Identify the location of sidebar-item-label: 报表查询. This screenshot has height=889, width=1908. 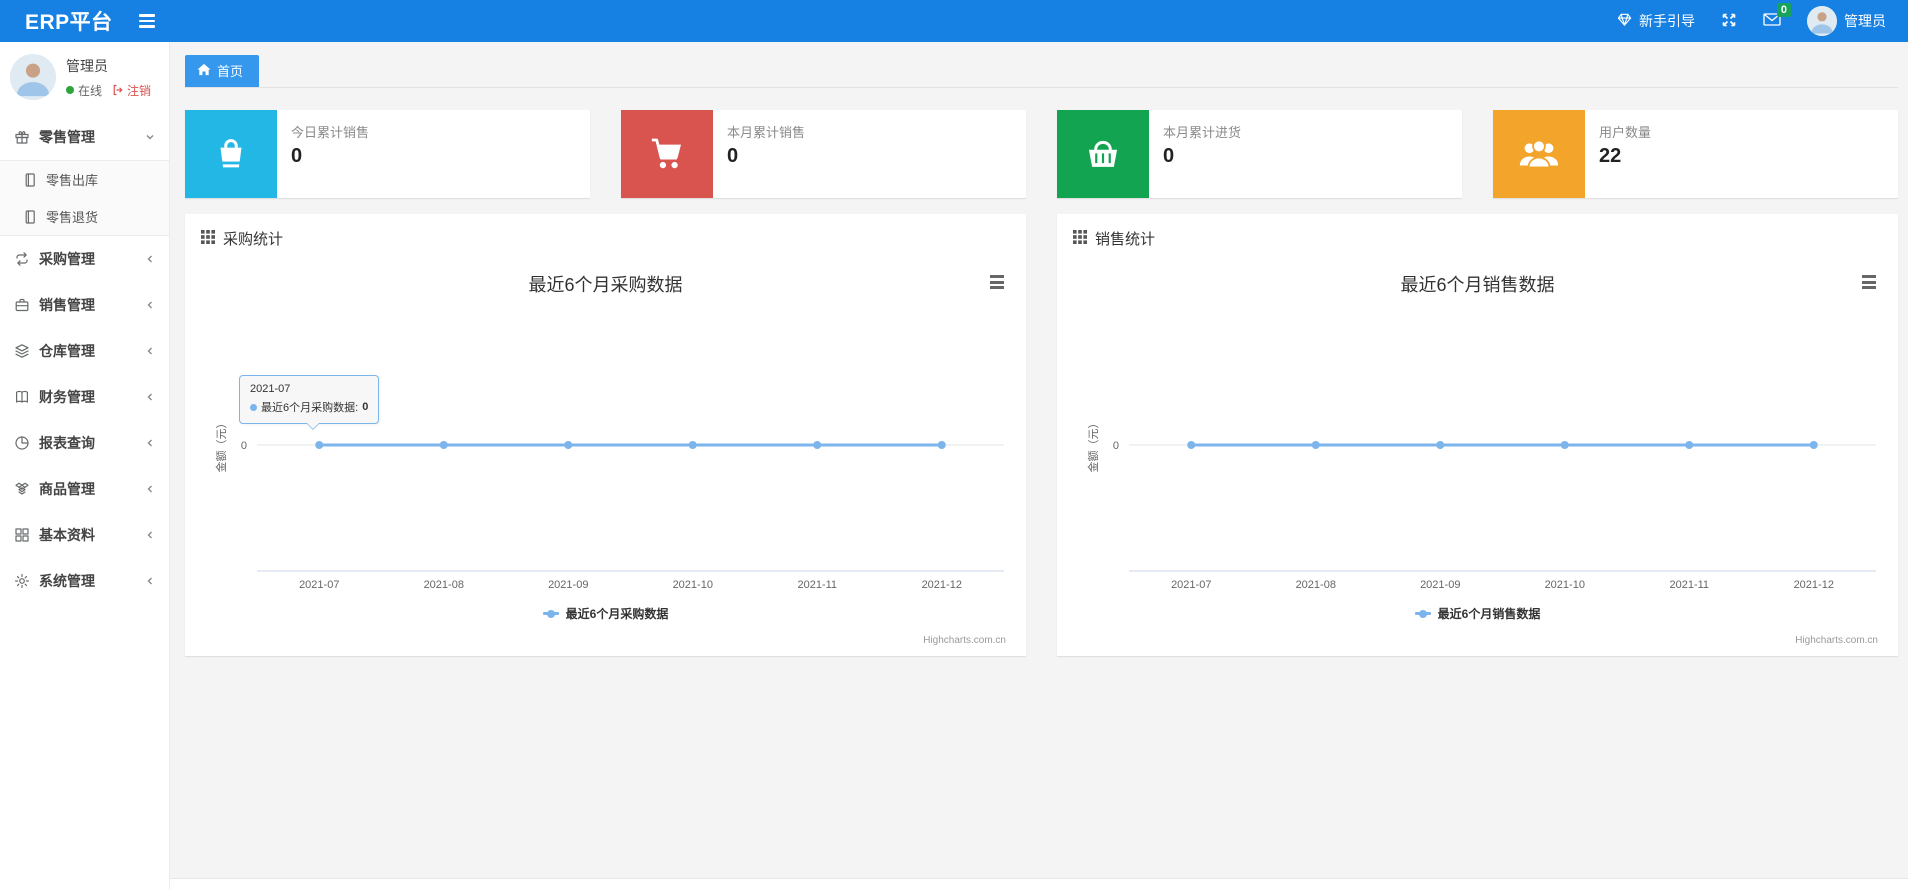
(67, 443).